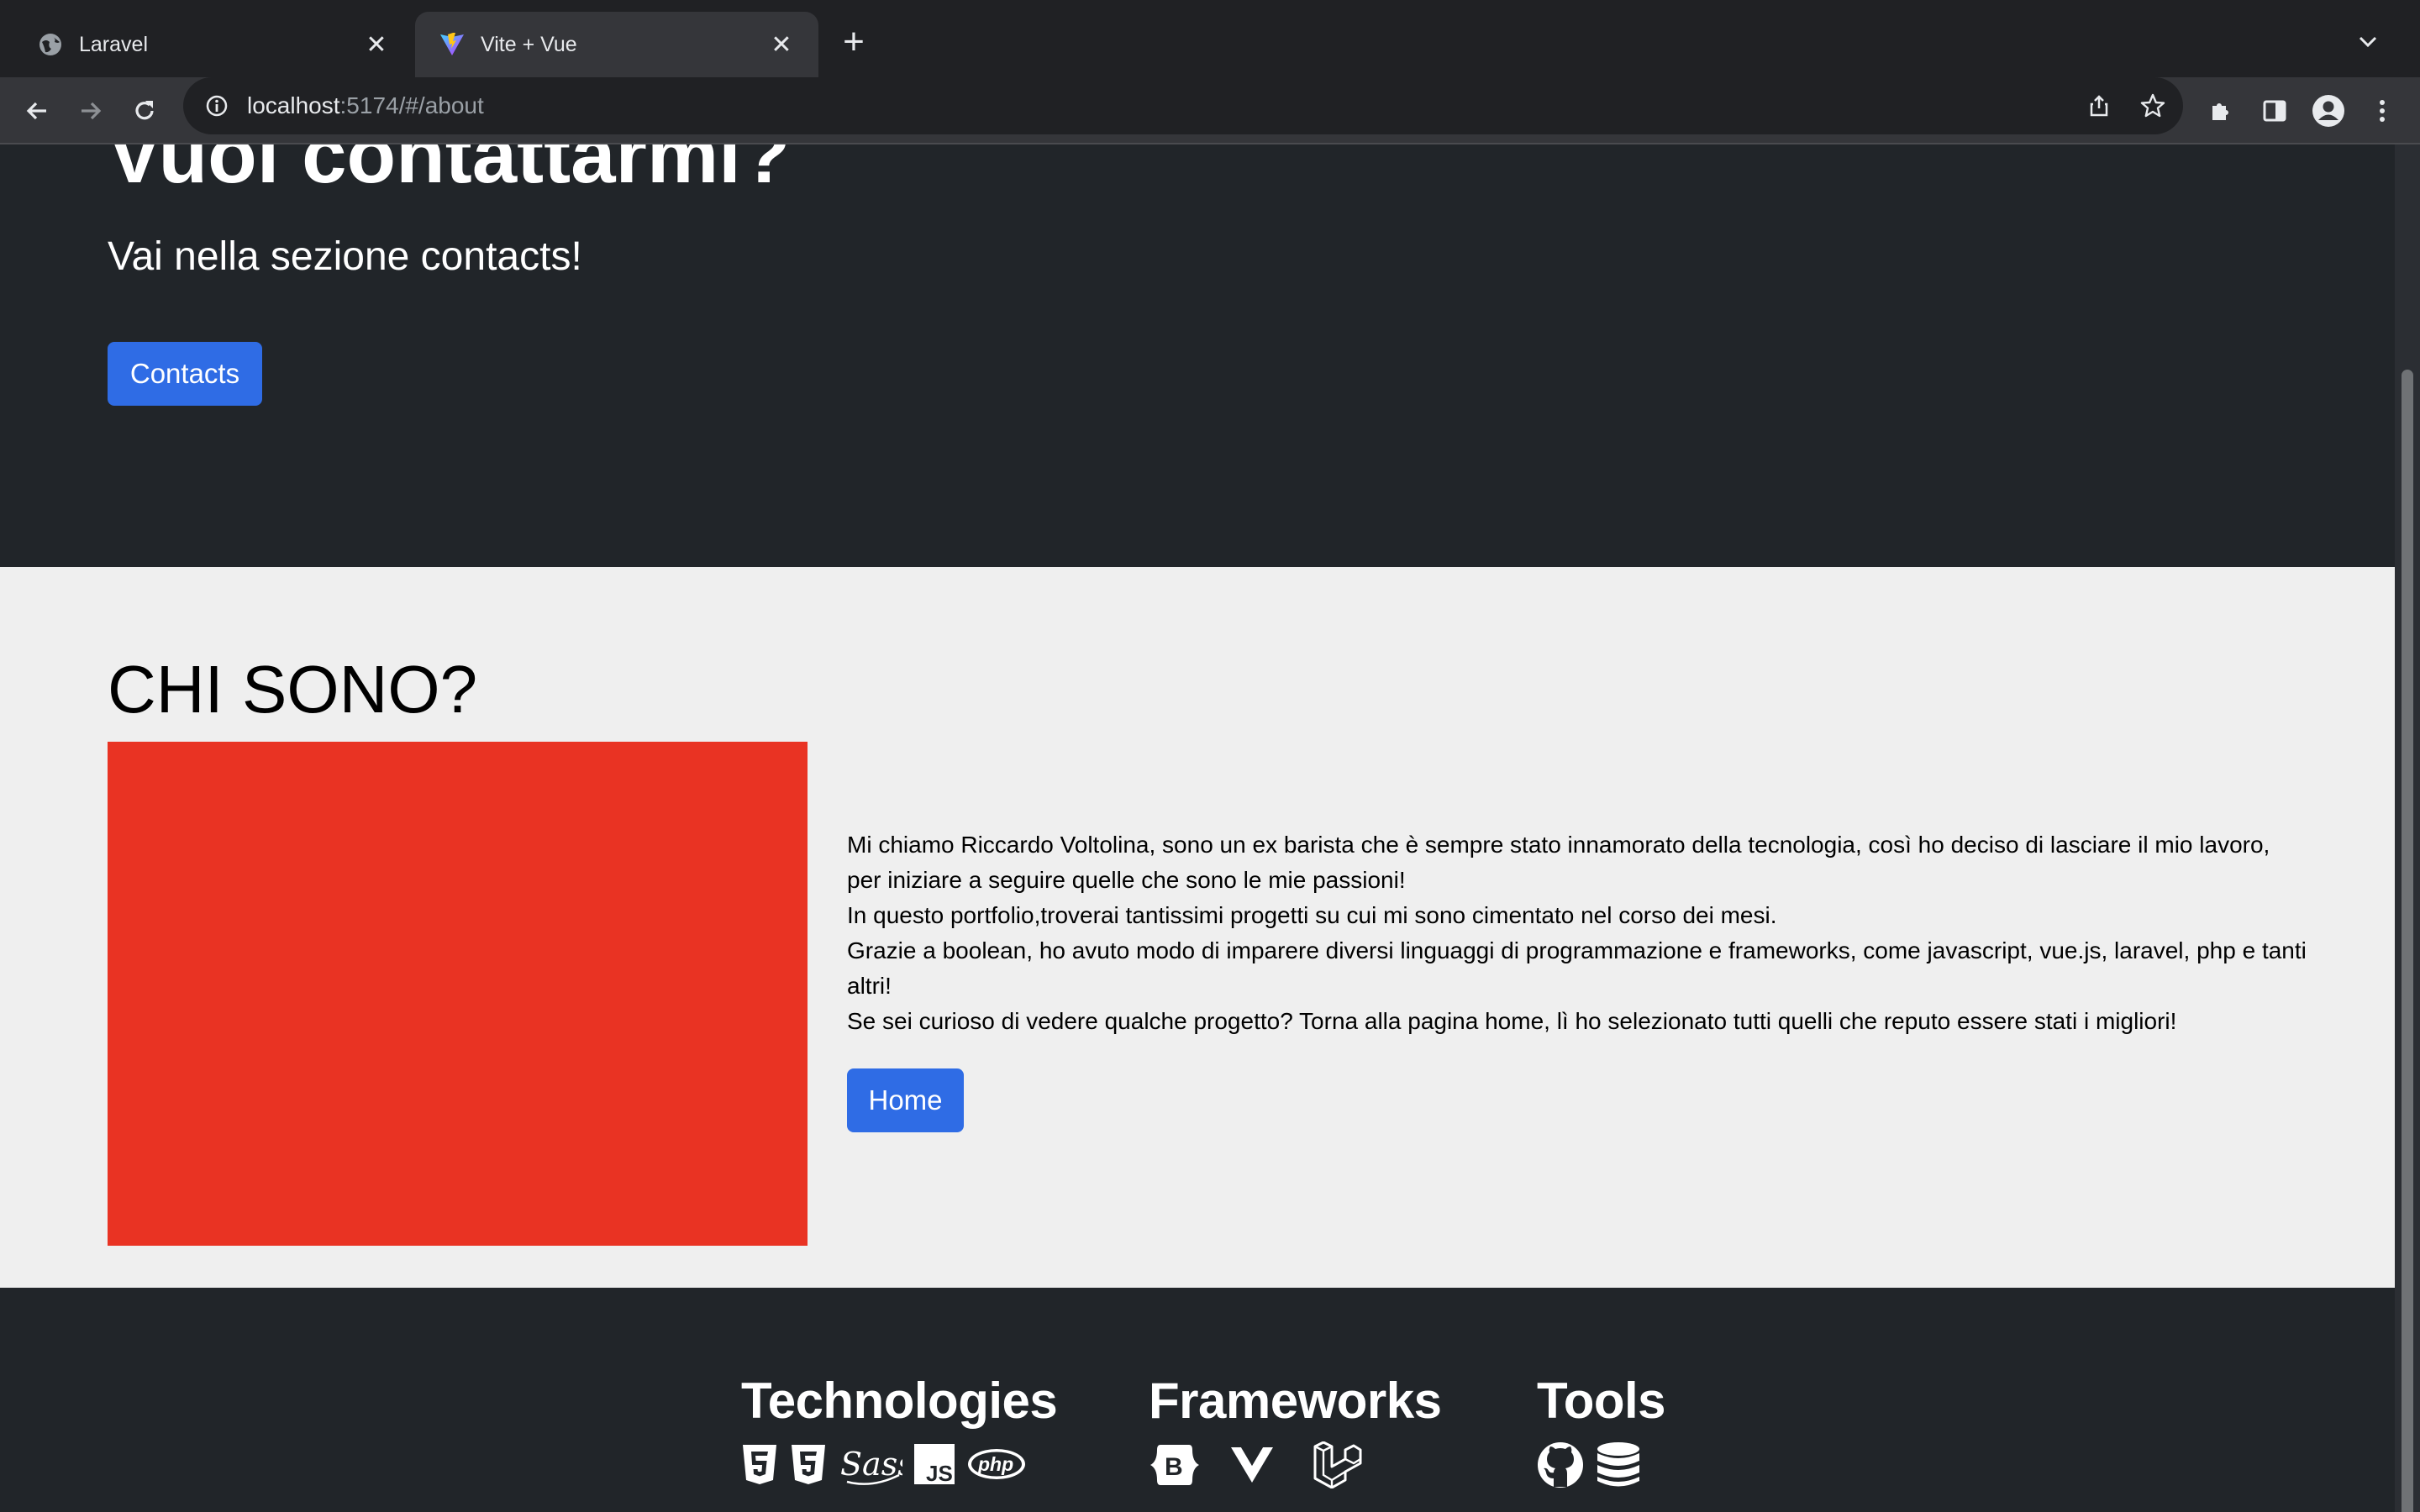  Describe the element at coordinates (905, 1100) in the screenshot. I see `home-button: Home` at that location.